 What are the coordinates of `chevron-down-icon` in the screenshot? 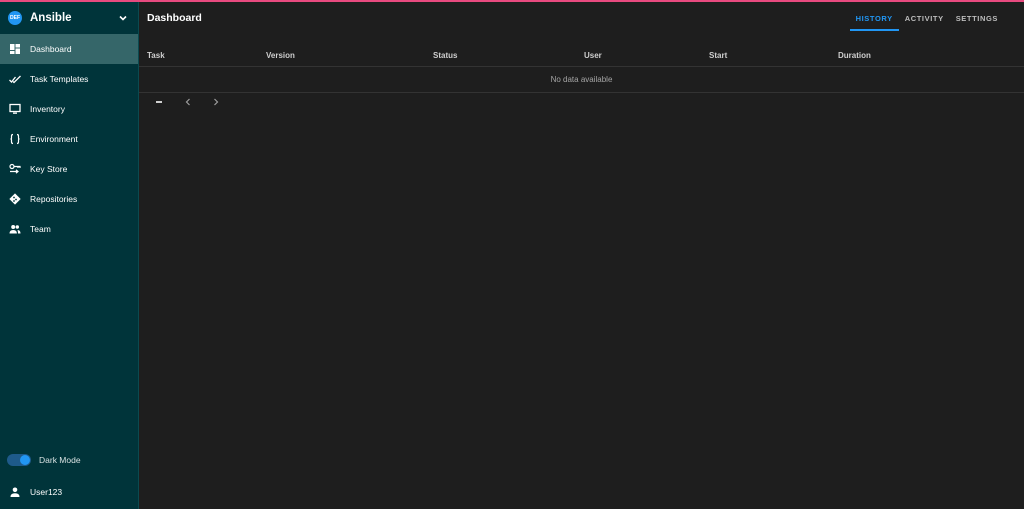 It's located at (123, 18).